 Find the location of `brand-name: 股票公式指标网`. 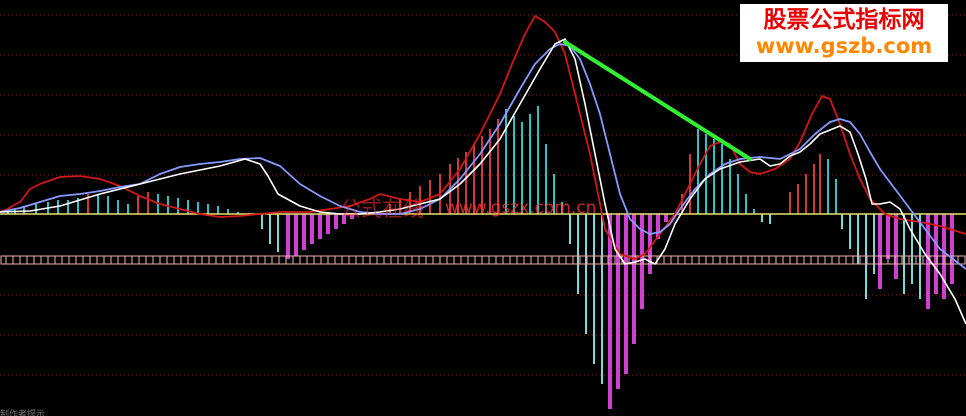

brand-name: 股票公式指标网 is located at coordinates (844, 20).